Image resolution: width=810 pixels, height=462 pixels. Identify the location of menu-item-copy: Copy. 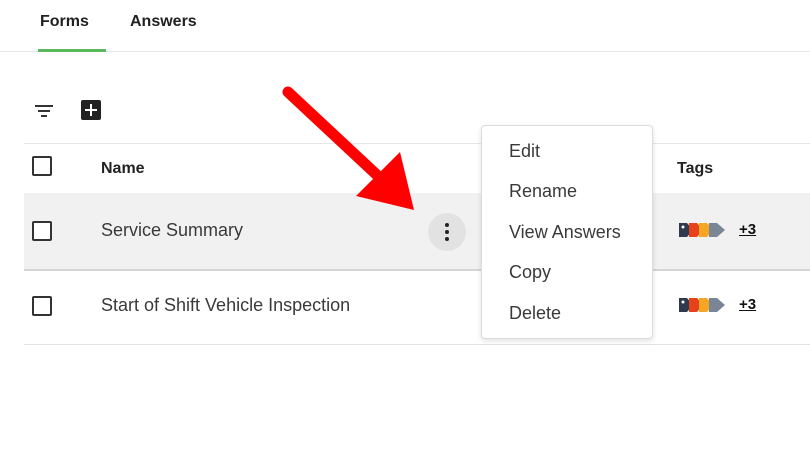
(530, 272).